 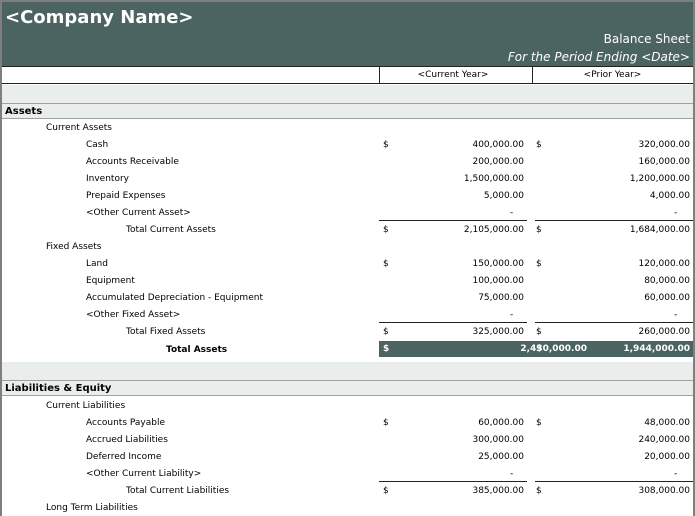 I want to click on row-label: Prepaid Expenses, so click(x=126, y=196).